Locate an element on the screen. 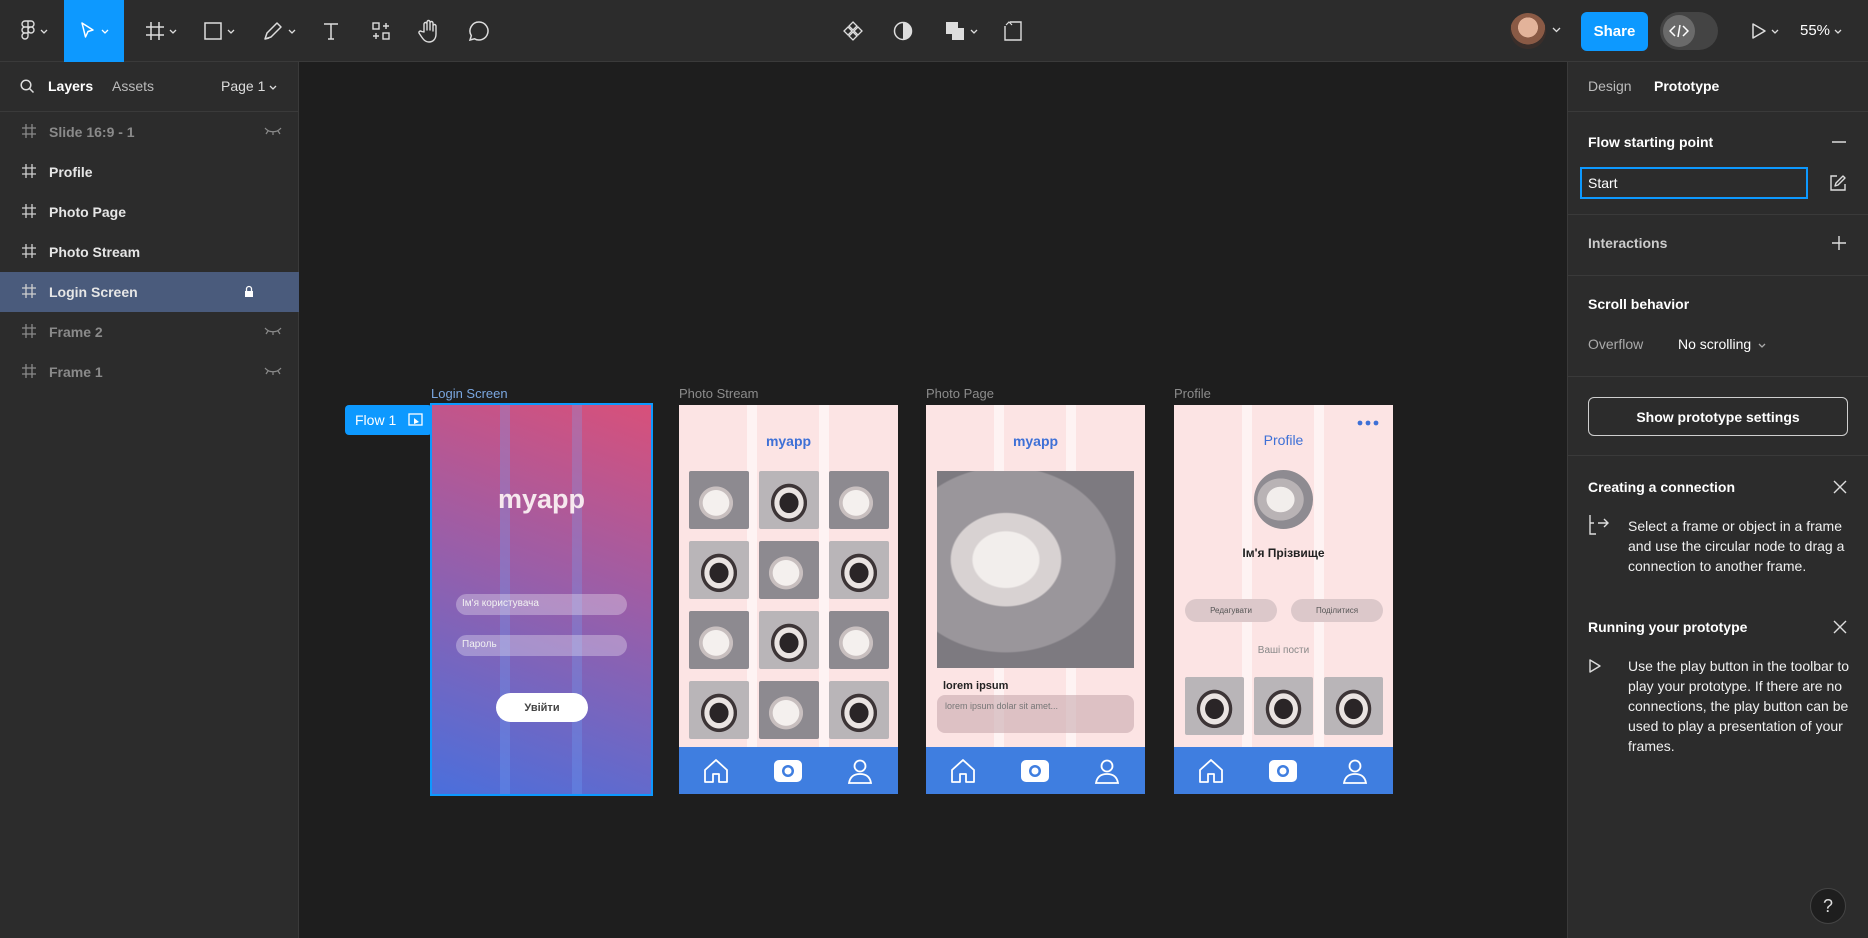 This screenshot has width=1868, height=938. more-icon is located at coordinates (1368, 423).